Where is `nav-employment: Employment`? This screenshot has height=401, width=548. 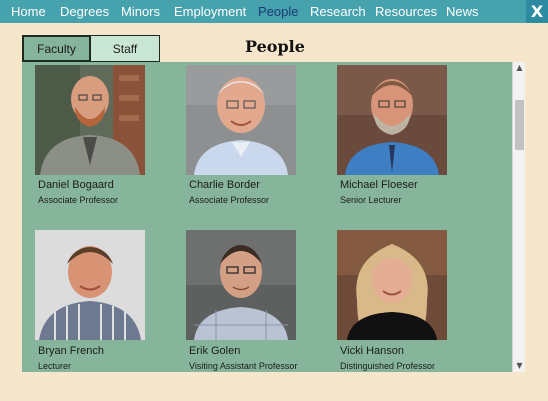 nav-employment: Employment is located at coordinates (210, 11).